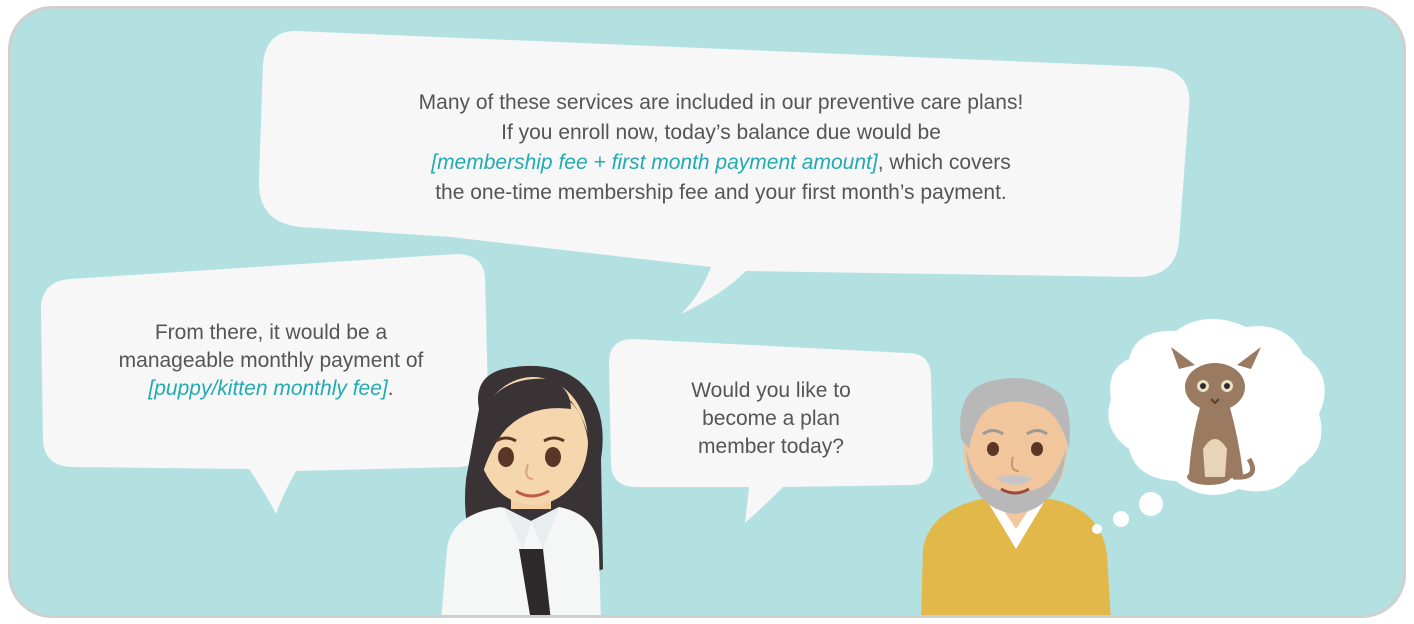  Describe the element at coordinates (944, 162) in the screenshot. I see `top-bubble-line-3-rest: , which covers` at that location.